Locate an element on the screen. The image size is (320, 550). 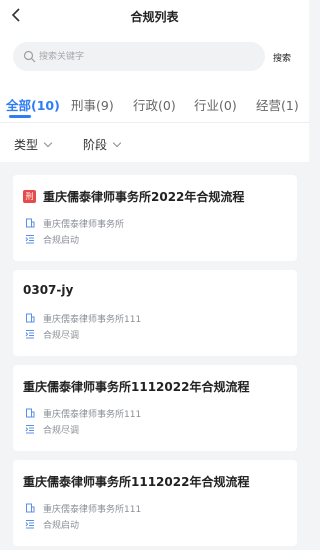
tab-industry: 行业(0) is located at coordinates (215, 104).